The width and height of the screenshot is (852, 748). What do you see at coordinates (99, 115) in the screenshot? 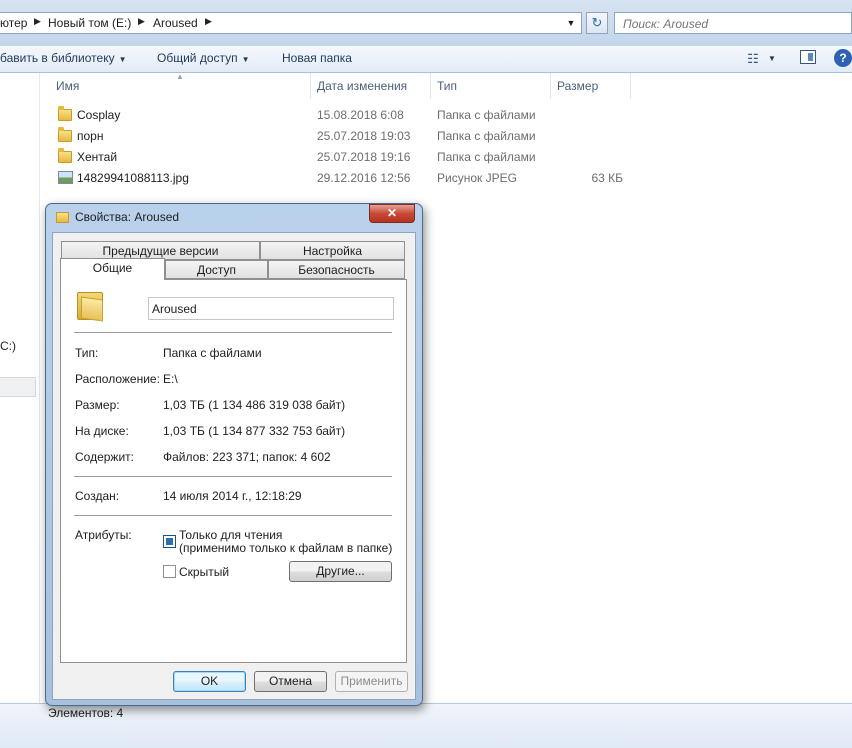
I see `file-name: Cosplay` at bounding box center [99, 115].